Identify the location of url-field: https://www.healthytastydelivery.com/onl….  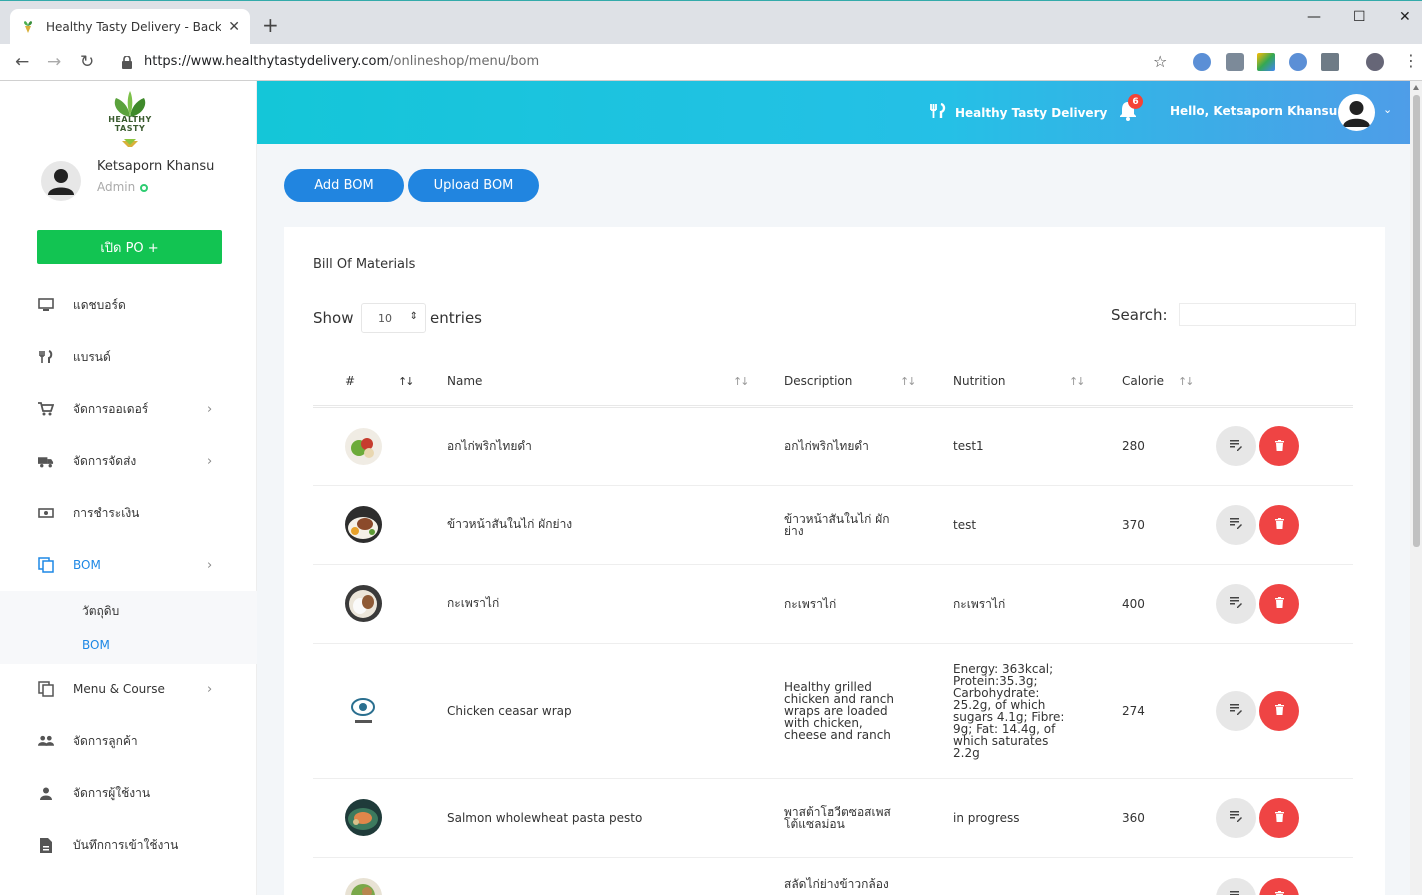
(341, 61).